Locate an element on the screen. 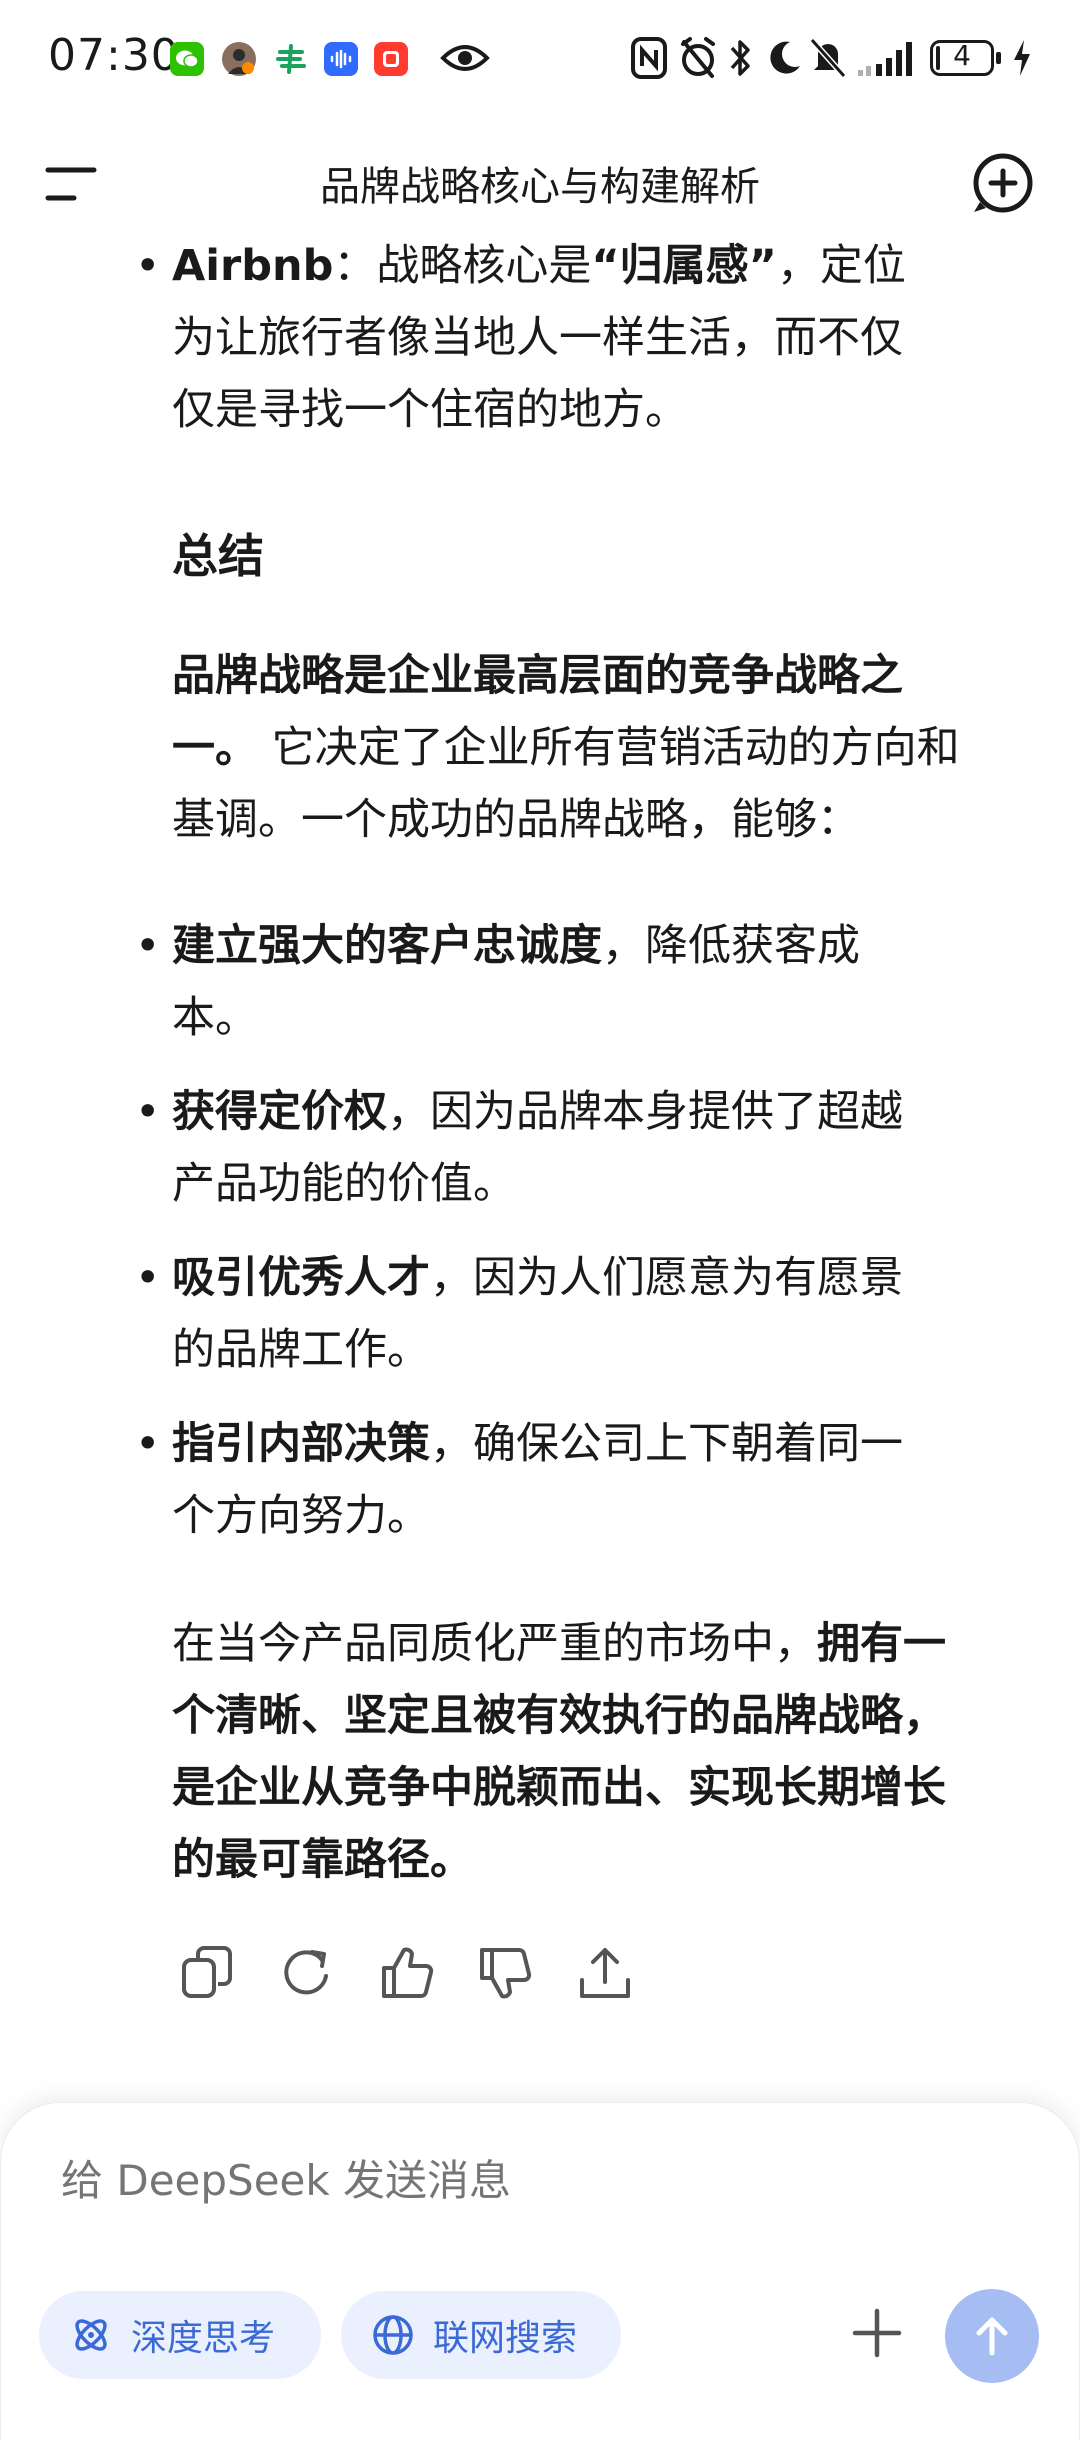 This screenshot has width=1080, height=2440. quote-text: “归属感” is located at coordinates (684, 266).